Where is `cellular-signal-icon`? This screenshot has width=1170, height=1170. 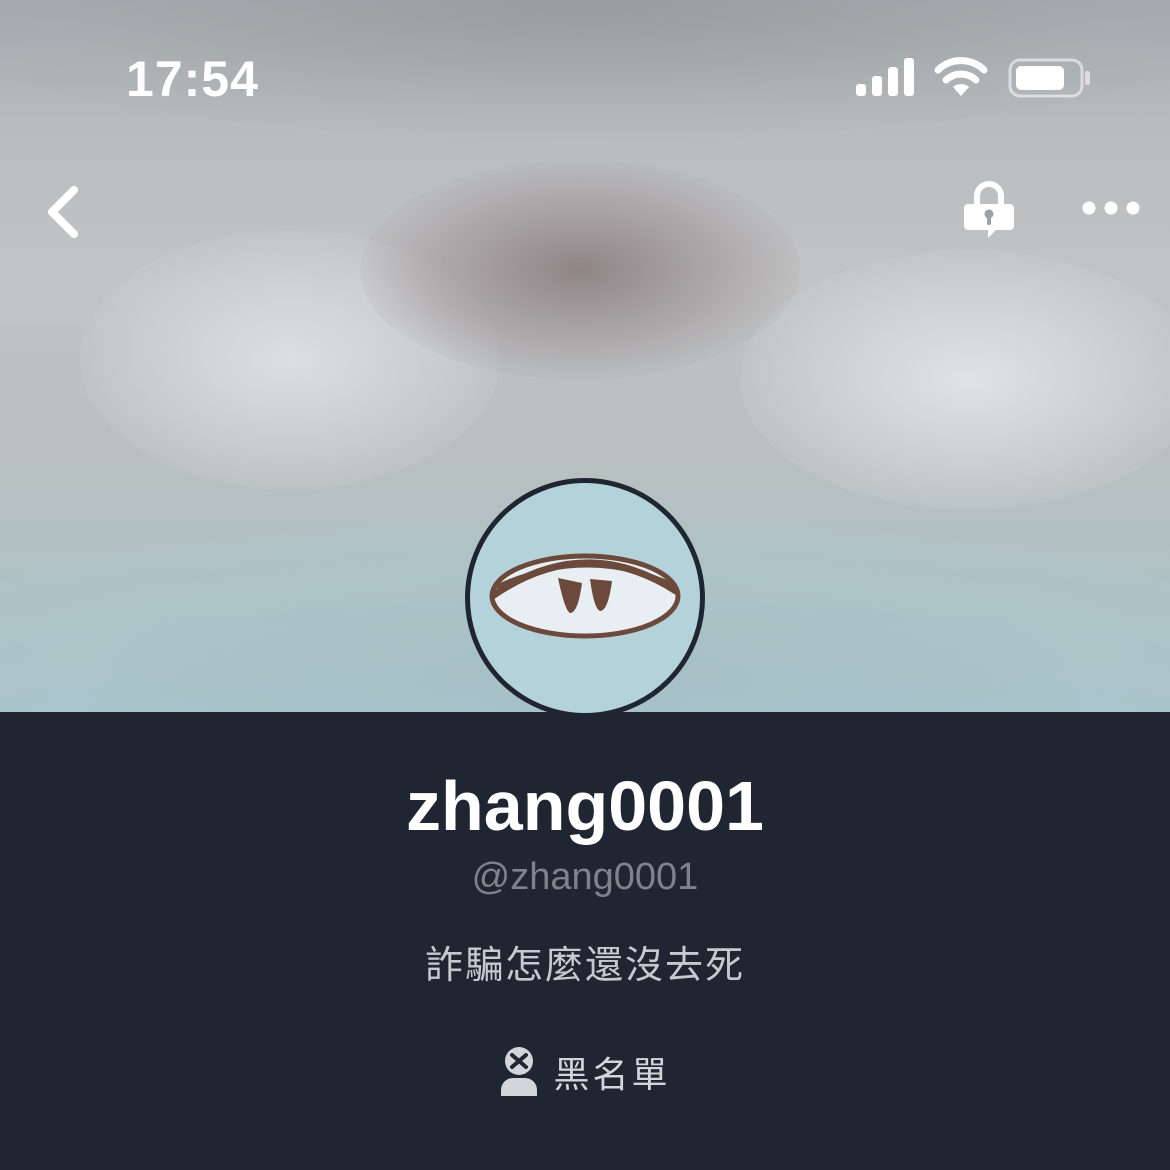
cellular-signal-icon is located at coordinates (885, 77).